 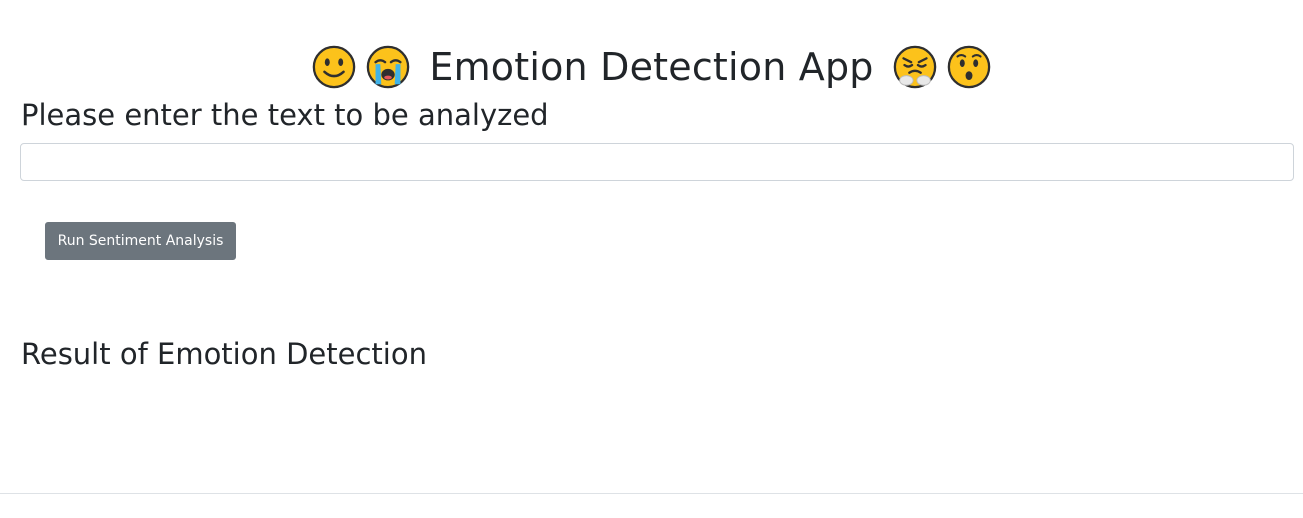 What do you see at coordinates (651, 493) in the screenshot?
I see `bottom-divider` at bounding box center [651, 493].